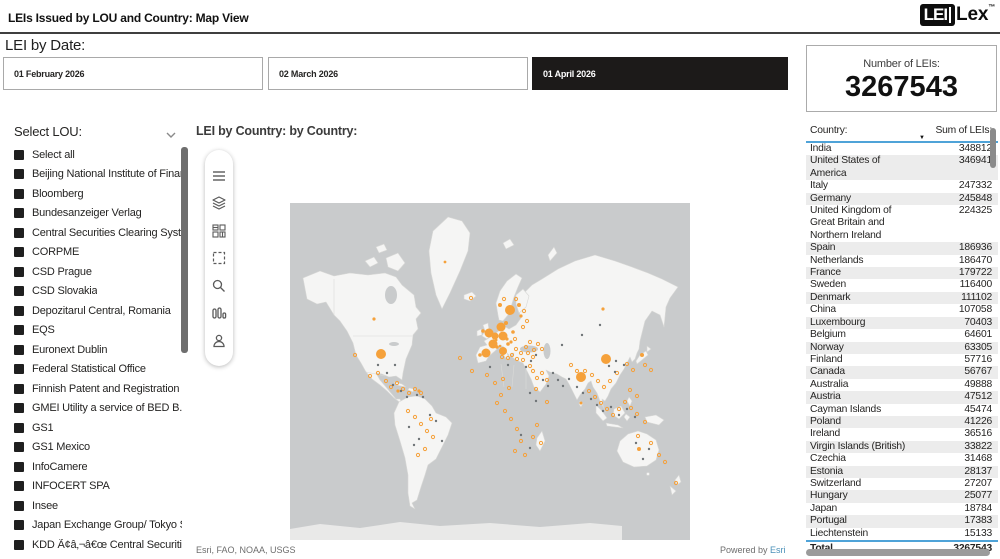 Image resolution: width=1000 pixels, height=559 pixels. I want to click on date-option: 01 February 2026, so click(133, 73).